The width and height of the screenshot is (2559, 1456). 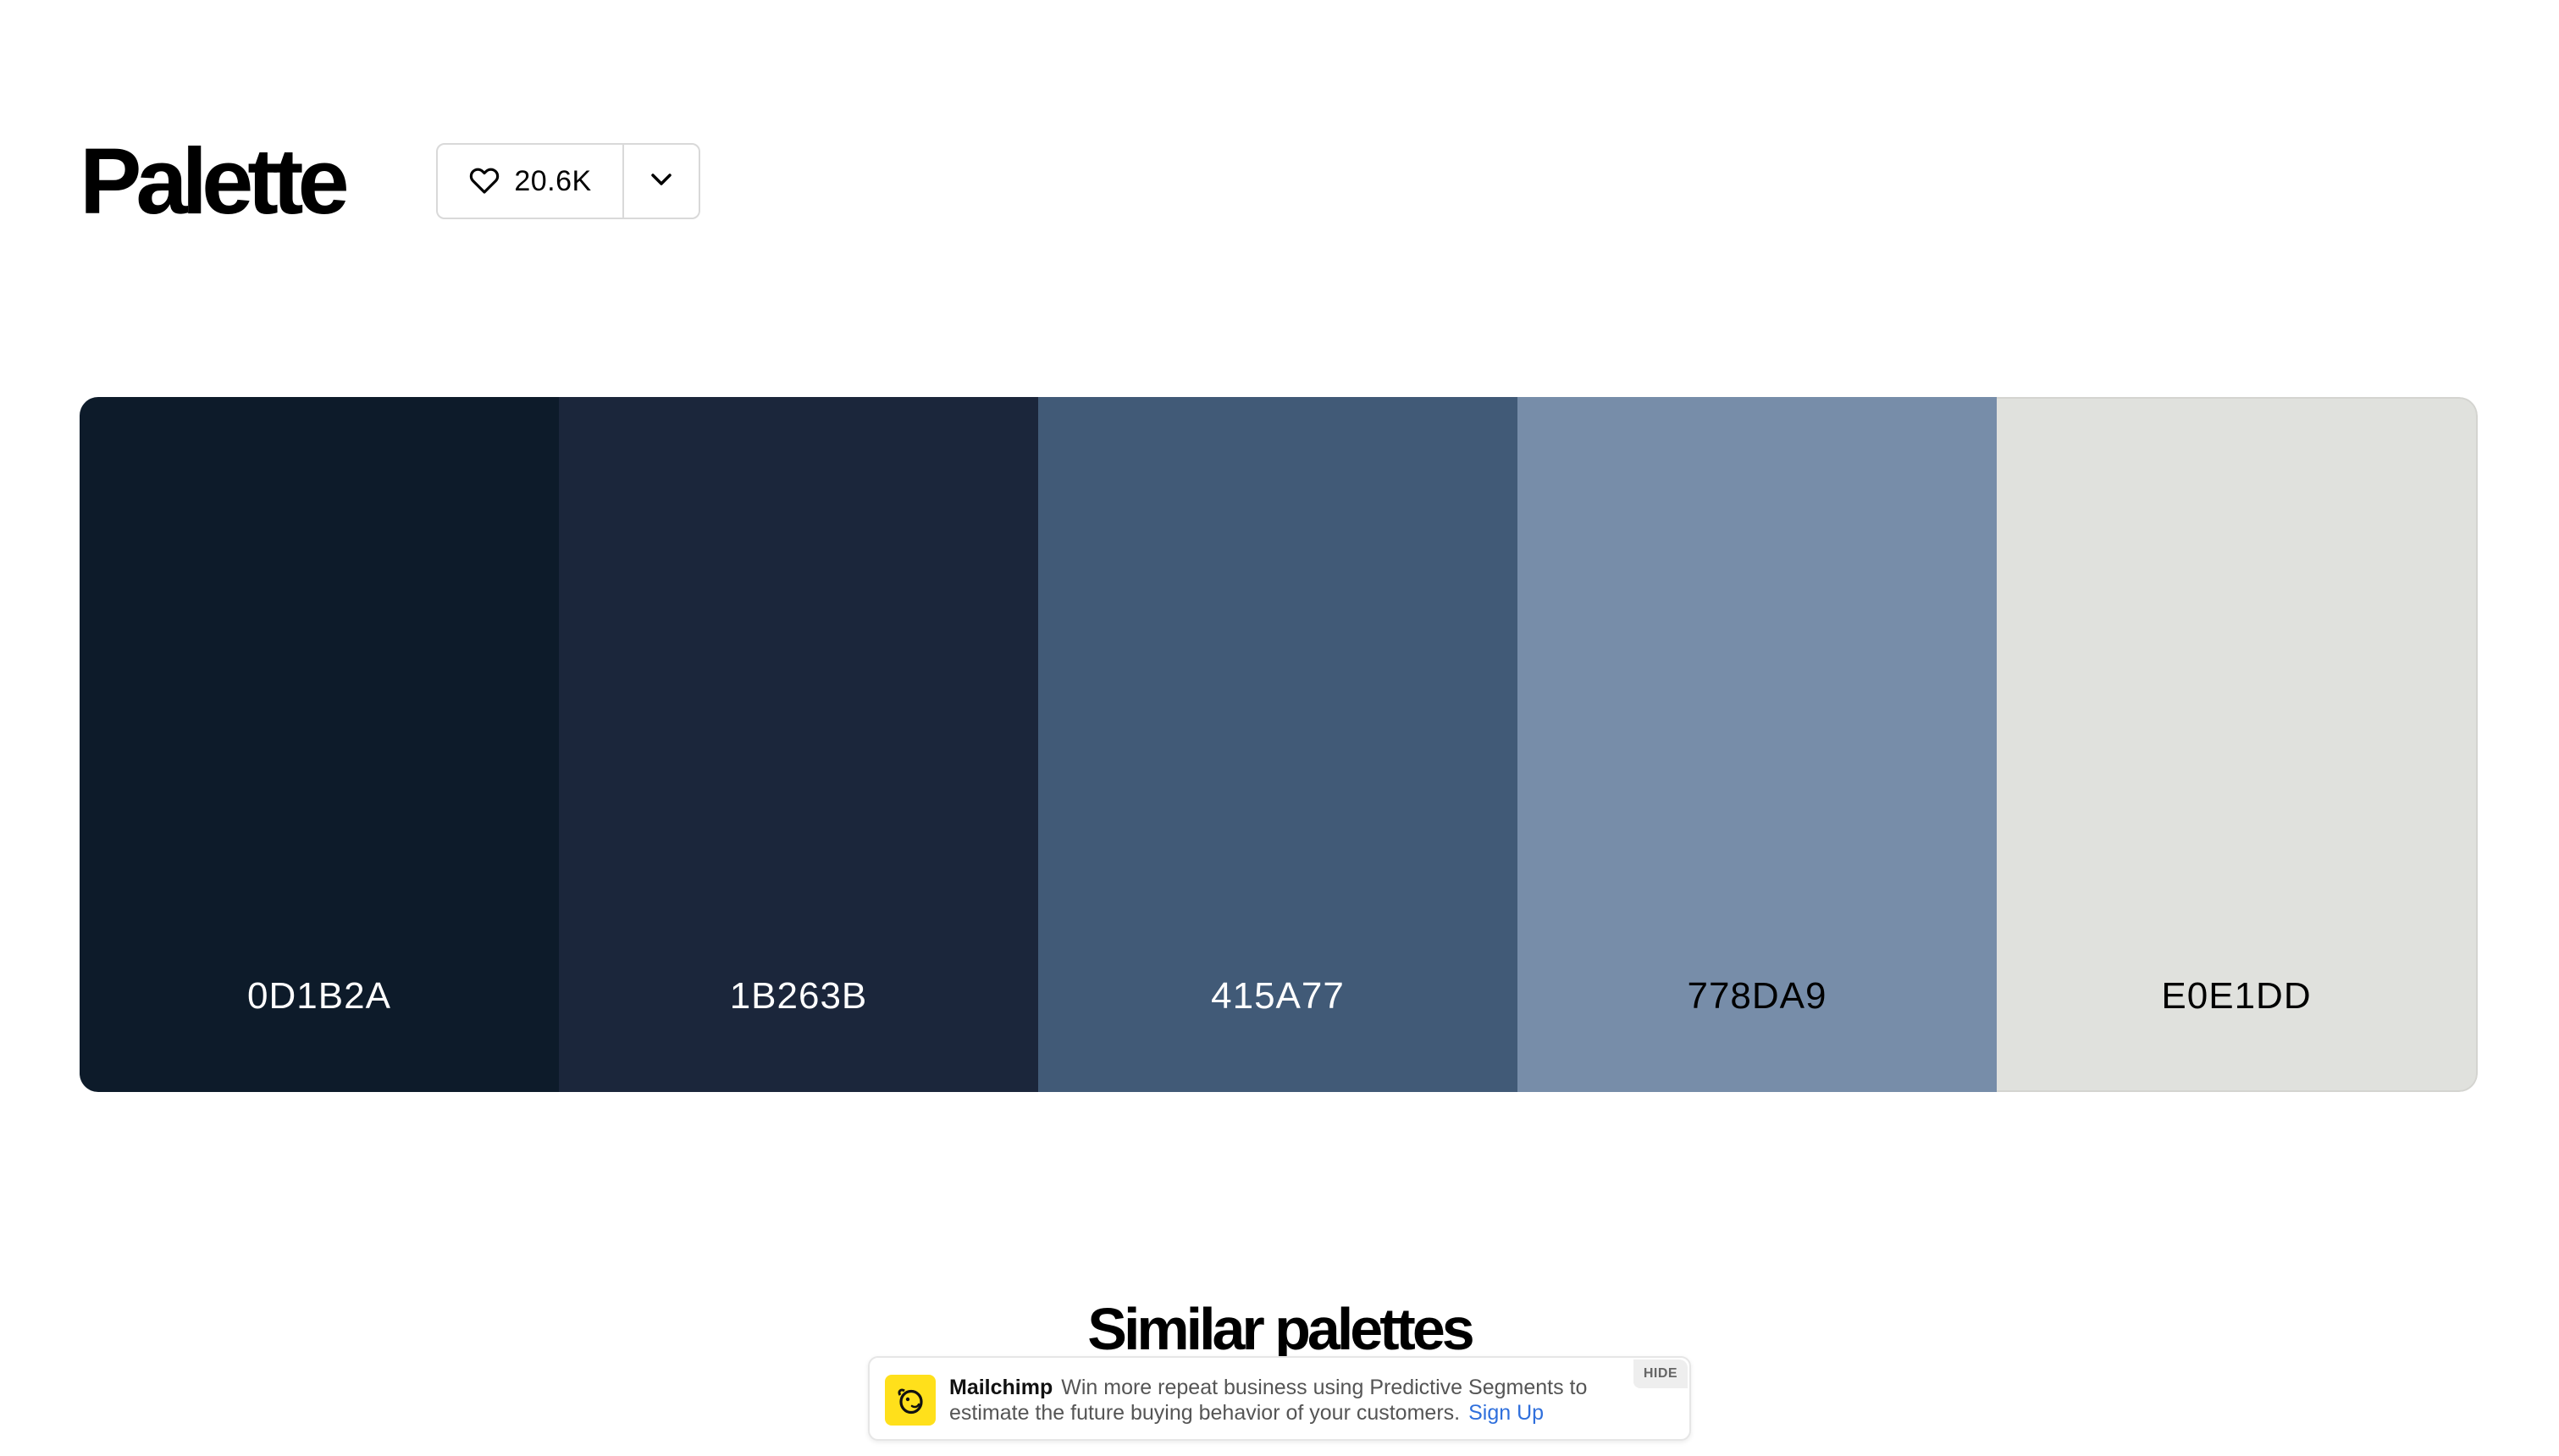 What do you see at coordinates (2236, 996) in the screenshot?
I see `swatch-hex-code: E0E1DD` at bounding box center [2236, 996].